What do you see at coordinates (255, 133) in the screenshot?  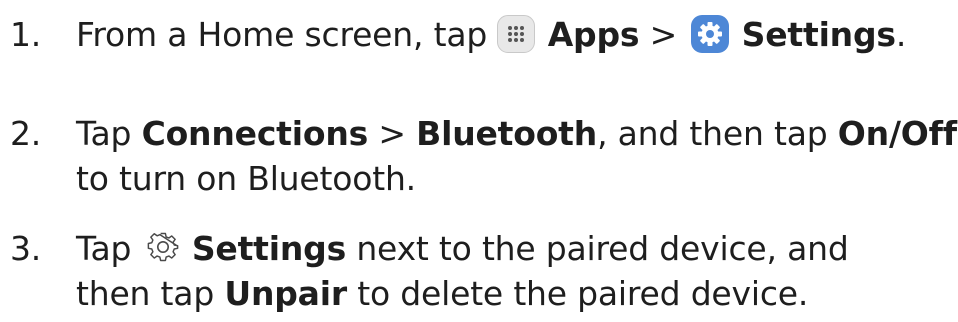 I see `connections-label: Connections` at bounding box center [255, 133].